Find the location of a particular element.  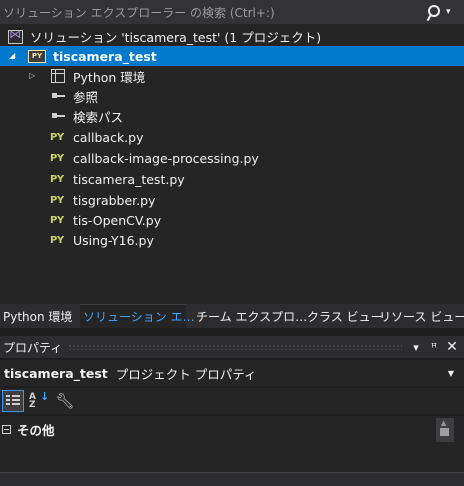

tree-row-project: ◢ PY tiscamera_test is located at coordinates (232, 56).